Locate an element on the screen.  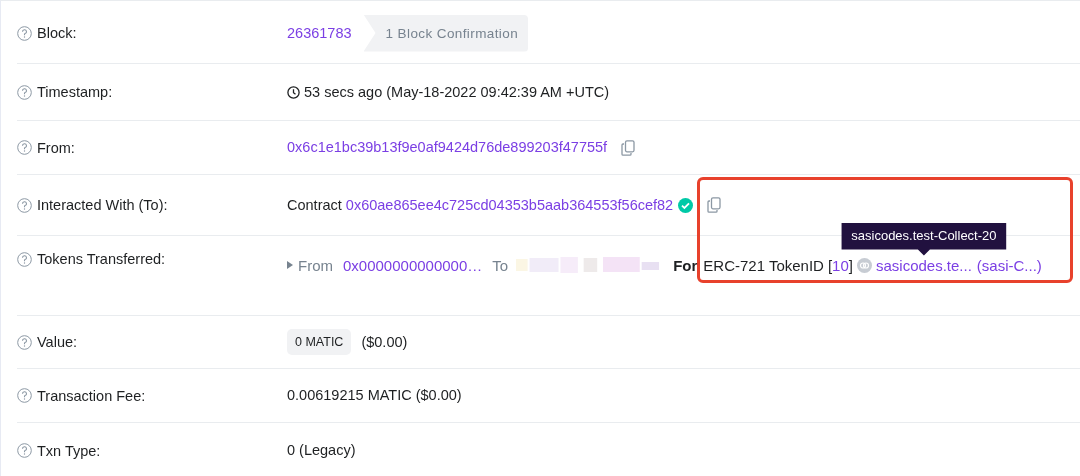
field-label: Block: is located at coordinates (57, 33).